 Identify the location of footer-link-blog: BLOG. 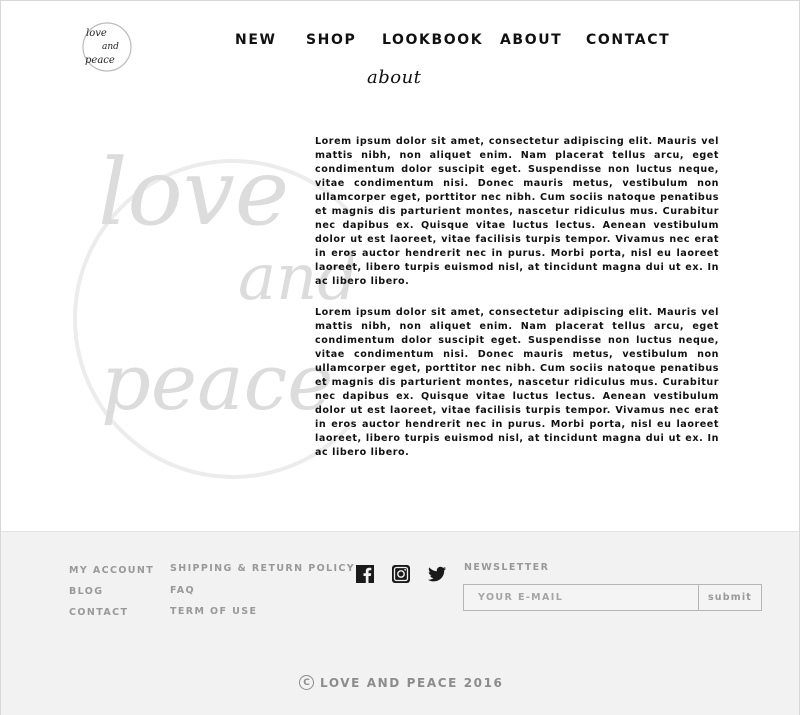
(86, 591).